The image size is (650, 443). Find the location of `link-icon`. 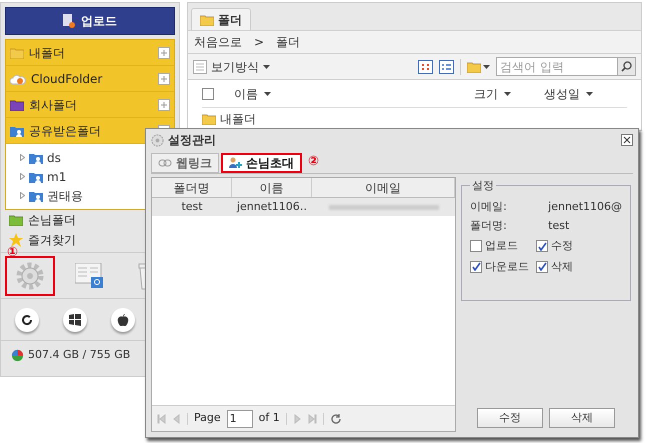

link-icon is located at coordinates (165, 163).